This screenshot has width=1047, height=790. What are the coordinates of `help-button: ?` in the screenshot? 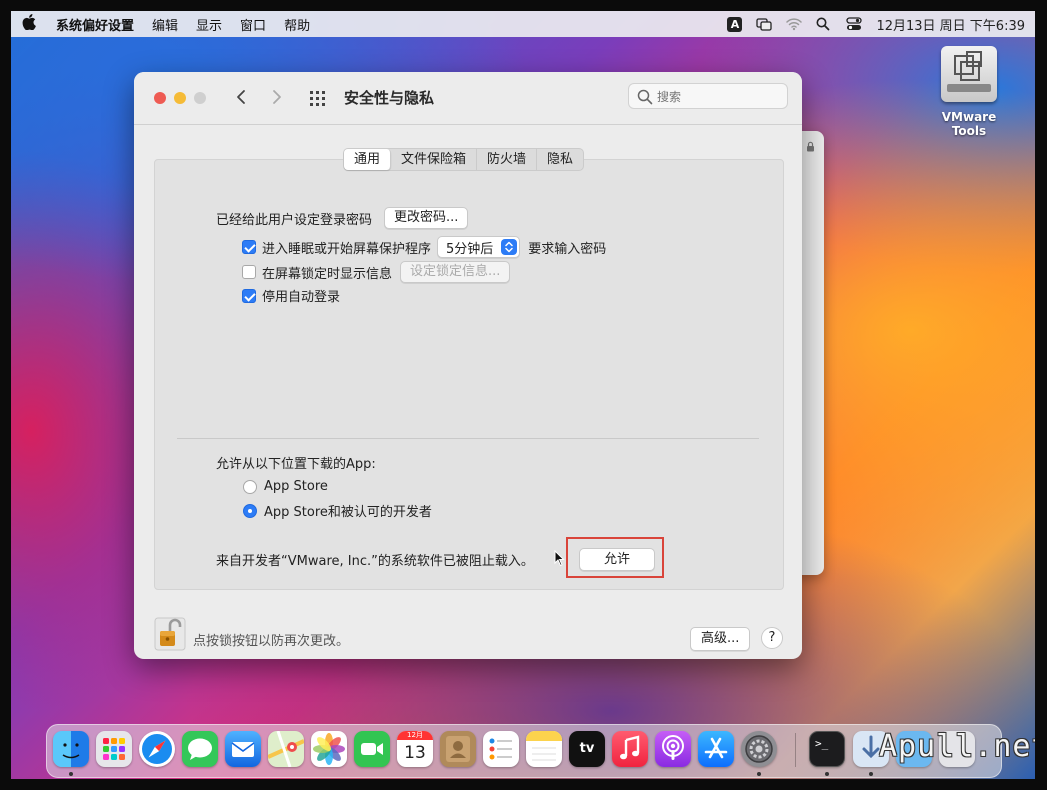 It's located at (772, 638).